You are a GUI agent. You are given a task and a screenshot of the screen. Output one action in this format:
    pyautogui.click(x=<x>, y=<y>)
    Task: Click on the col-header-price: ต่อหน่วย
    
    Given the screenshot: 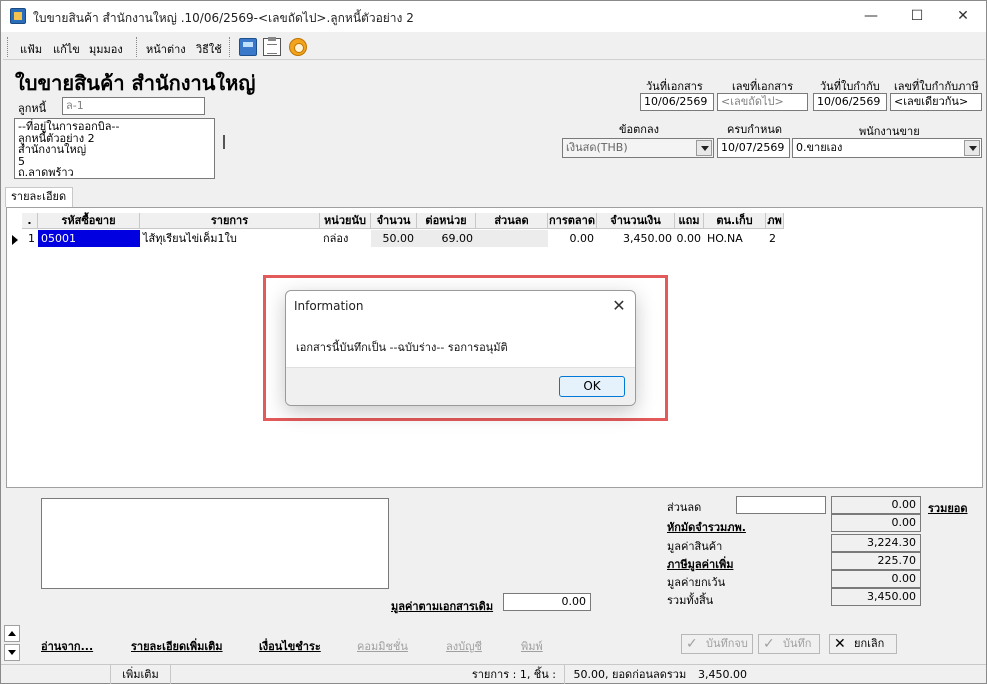 What is the action you would take?
    pyautogui.click(x=446, y=221)
    